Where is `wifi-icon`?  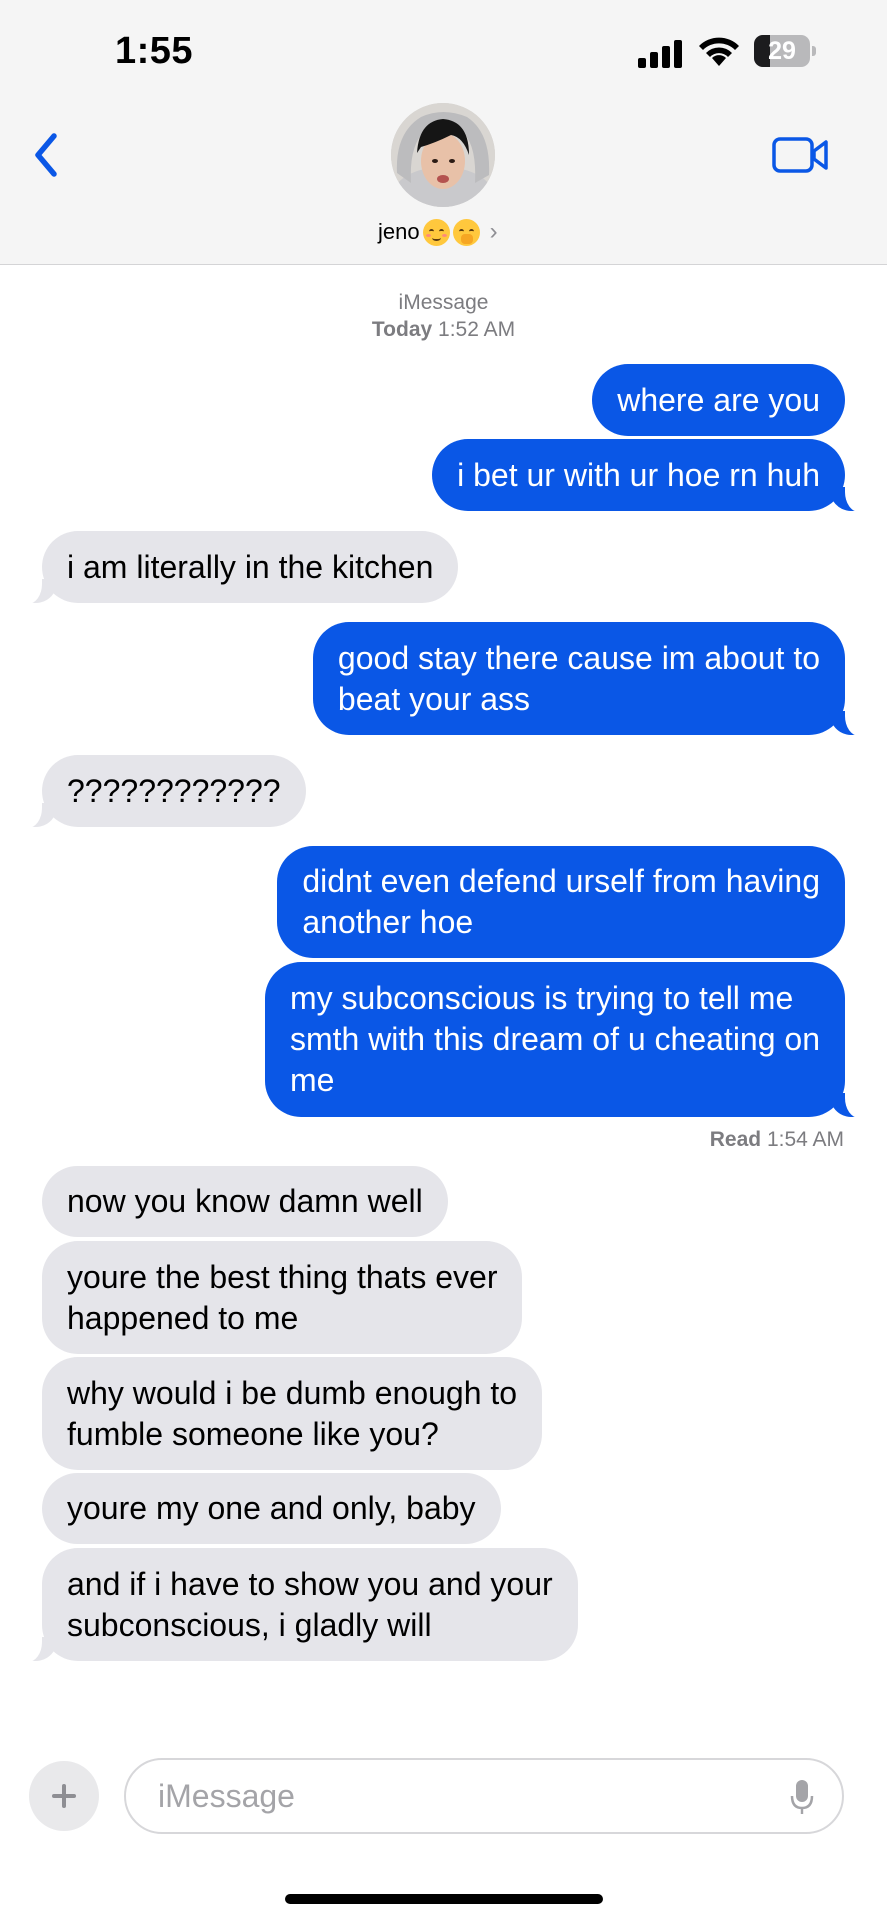 wifi-icon is located at coordinates (719, 51).